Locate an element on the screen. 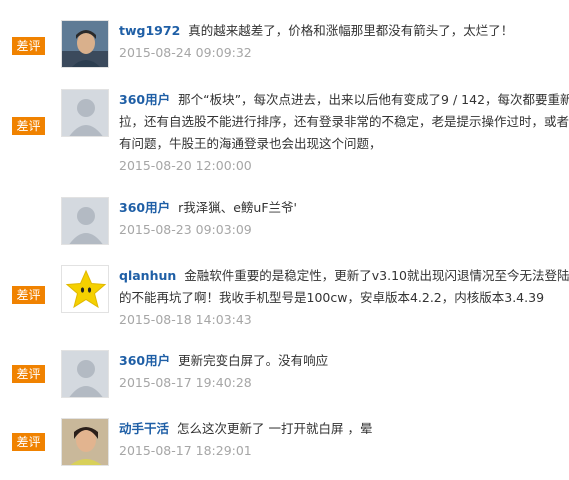  review-username: 动手干活 is located at coordinates (144, 428).